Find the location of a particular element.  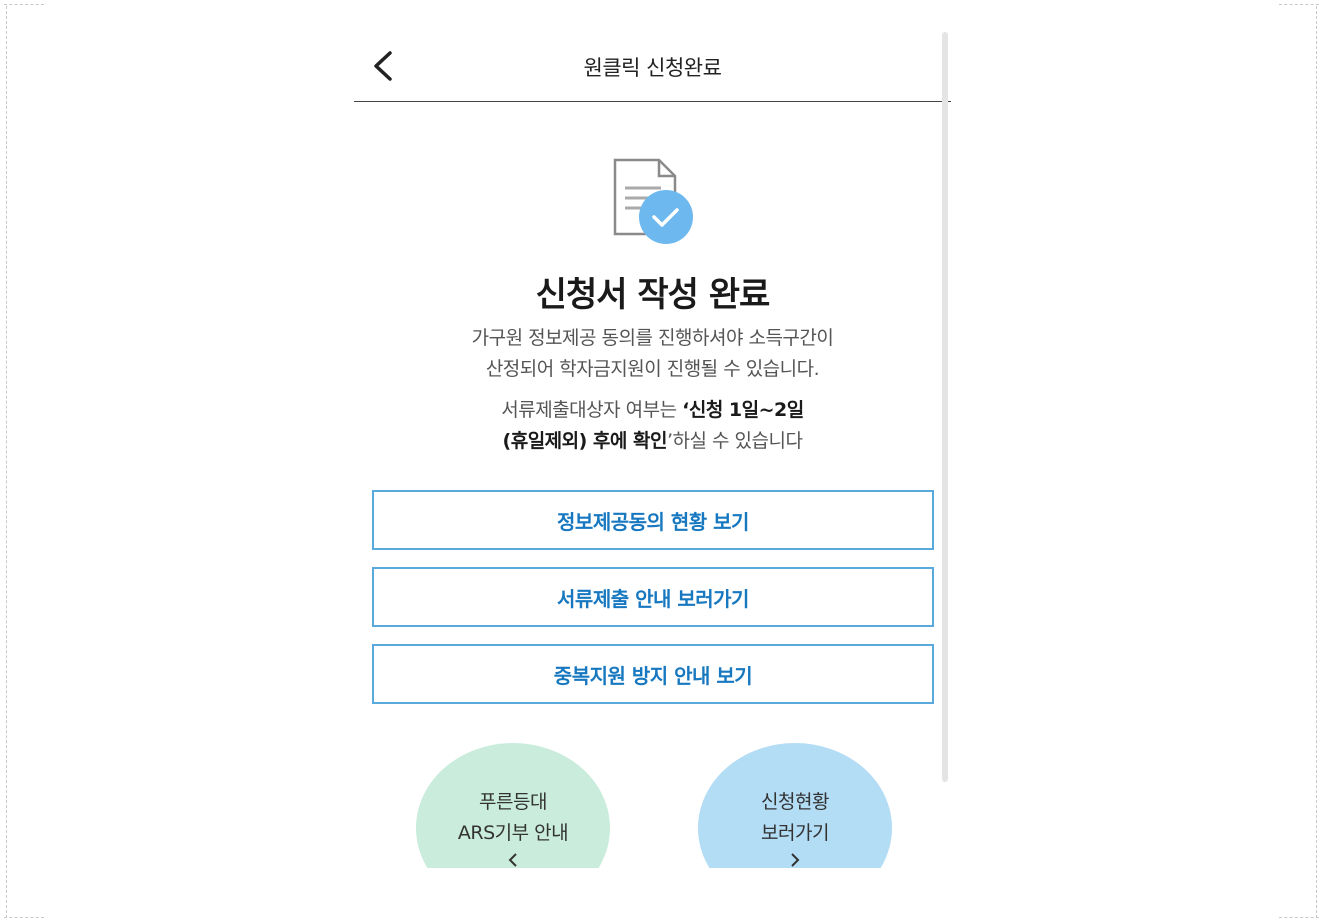

circle-label: 신청현황 is located at coordinates (795, 802).